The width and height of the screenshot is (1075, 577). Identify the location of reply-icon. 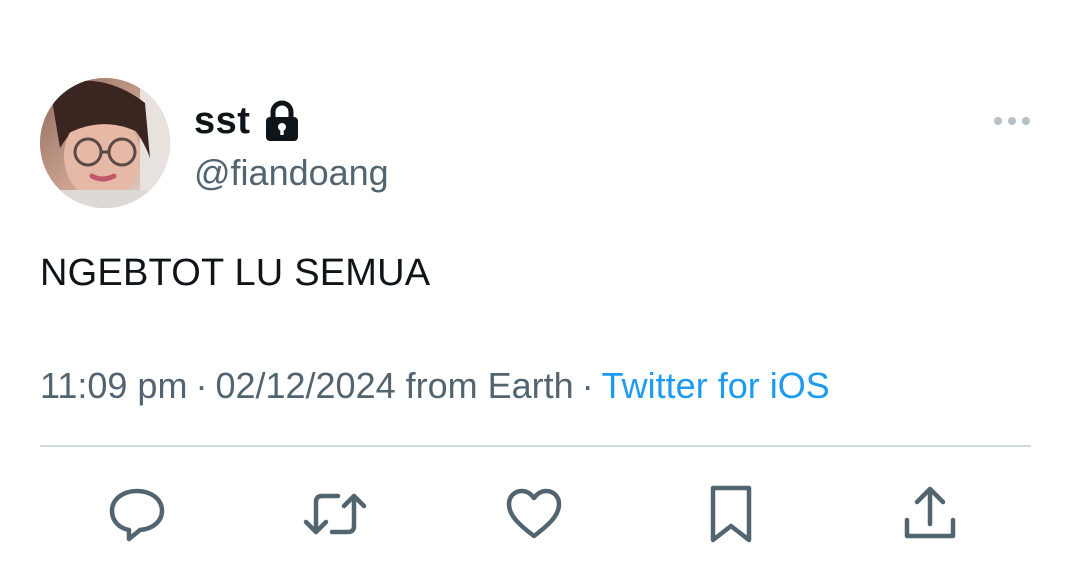
(137, 514).